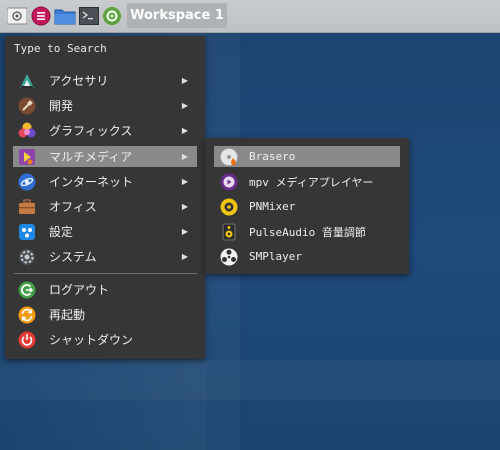 This screenshot has width=500, height=450. Describe the element at coordinates (61, 106) in the screenshot. I see `menu-item-label: 開発` at that location.